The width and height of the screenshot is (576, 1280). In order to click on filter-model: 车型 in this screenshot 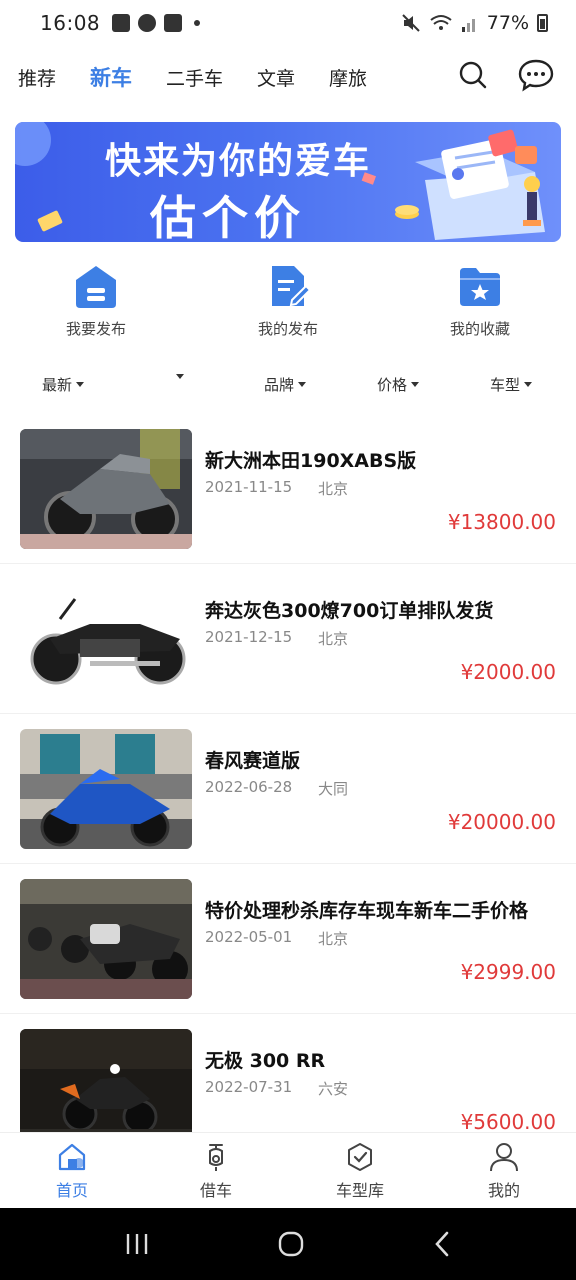, I will do `click(511, 384)`.